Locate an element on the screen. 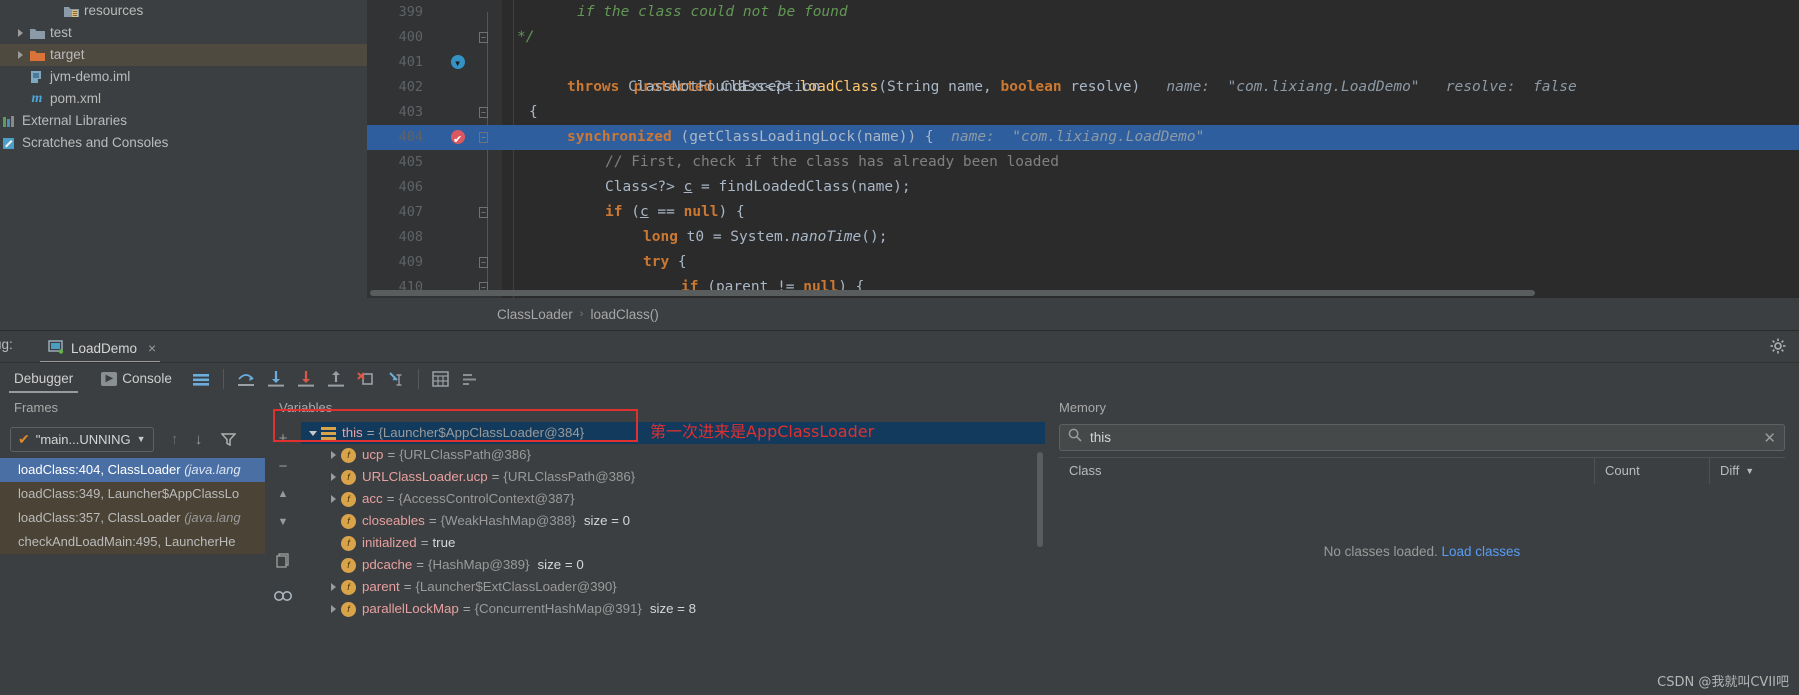 The image size is (1799, 695). variable-value: true is located at coordinates (444, 542).